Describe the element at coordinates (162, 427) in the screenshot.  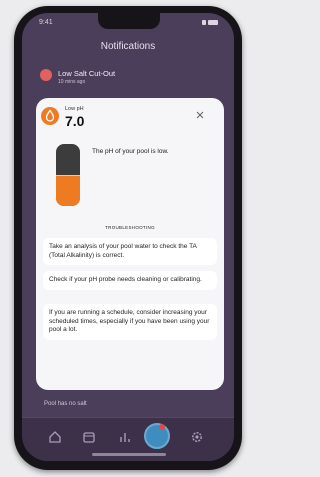
I see `notification-badge` at that location.